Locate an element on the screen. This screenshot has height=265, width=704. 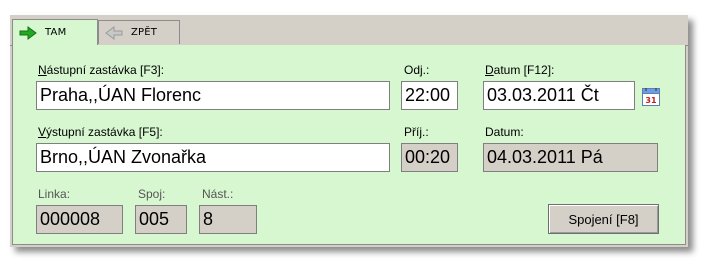
calendar-icon: 31 is located at coordinates (651, 97).